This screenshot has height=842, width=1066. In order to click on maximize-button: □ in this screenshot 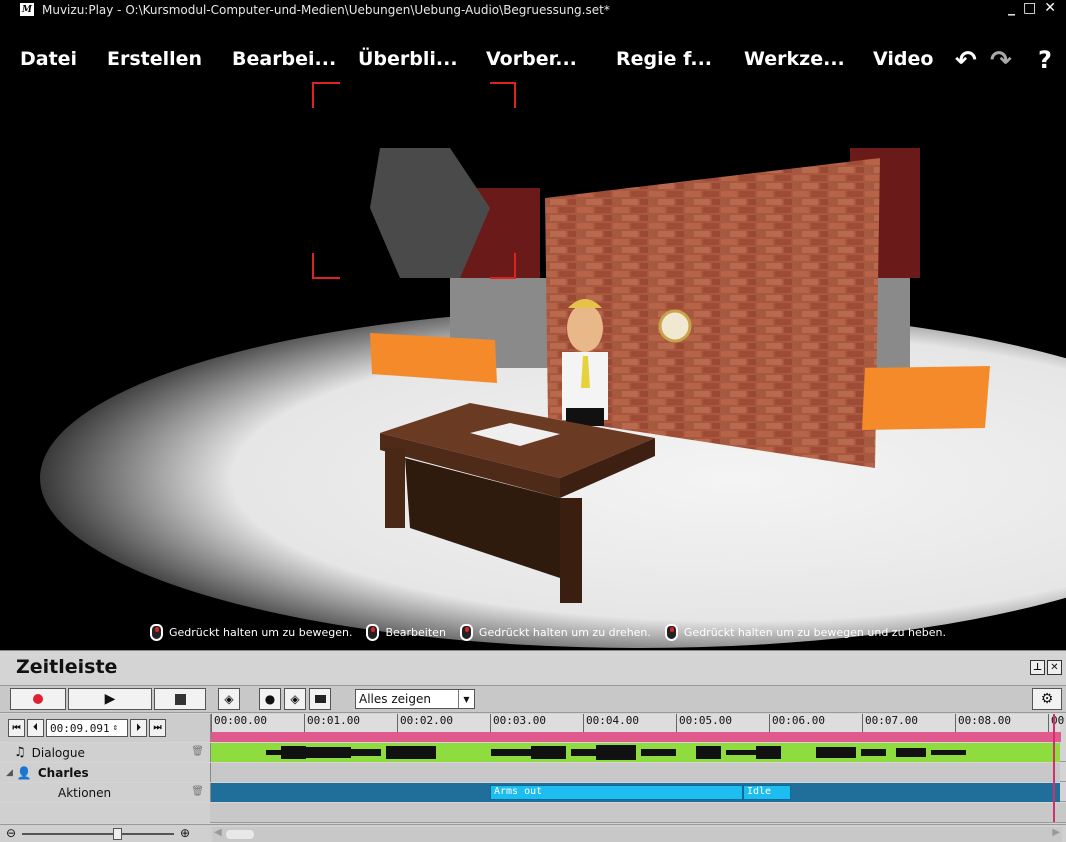, I will do `click(1029, 8)`.